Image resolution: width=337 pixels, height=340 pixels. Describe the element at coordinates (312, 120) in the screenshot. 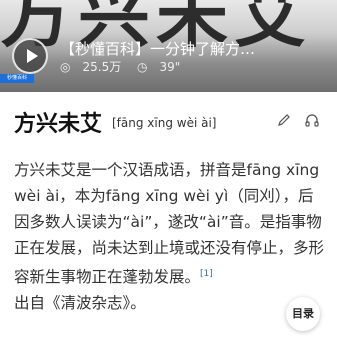

I see `headphones-icon` at that location.